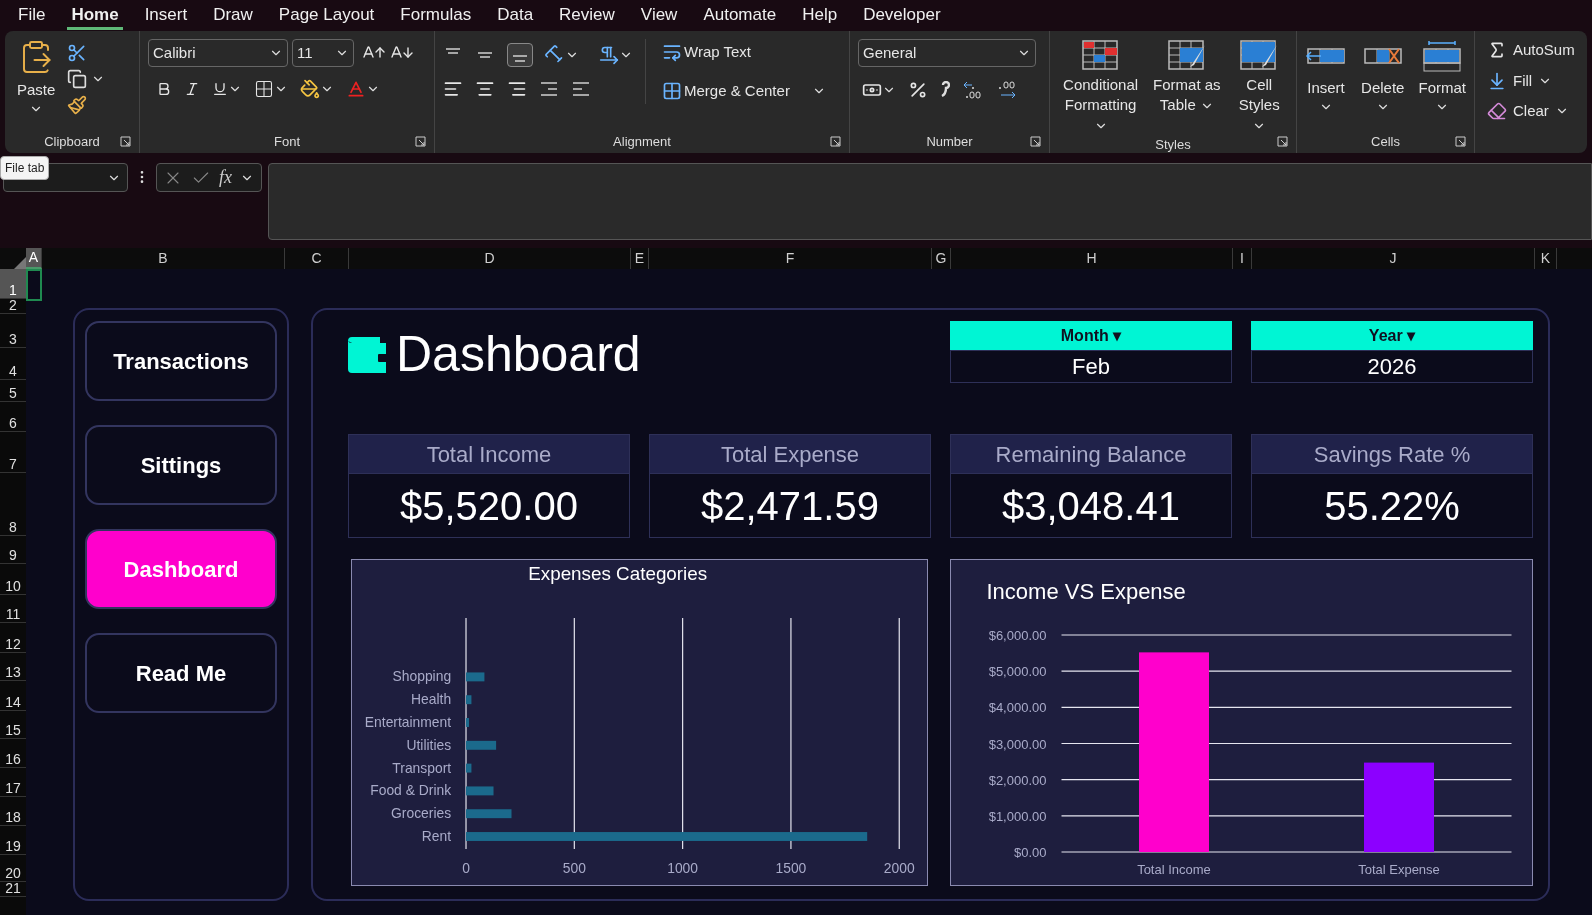 Image resolution: width=1592 pixels, height=915 pixels. What do you see at coordinates (13, 504) in the screenshot?
I see `row-header: 8` at bounding box center [13, 504].